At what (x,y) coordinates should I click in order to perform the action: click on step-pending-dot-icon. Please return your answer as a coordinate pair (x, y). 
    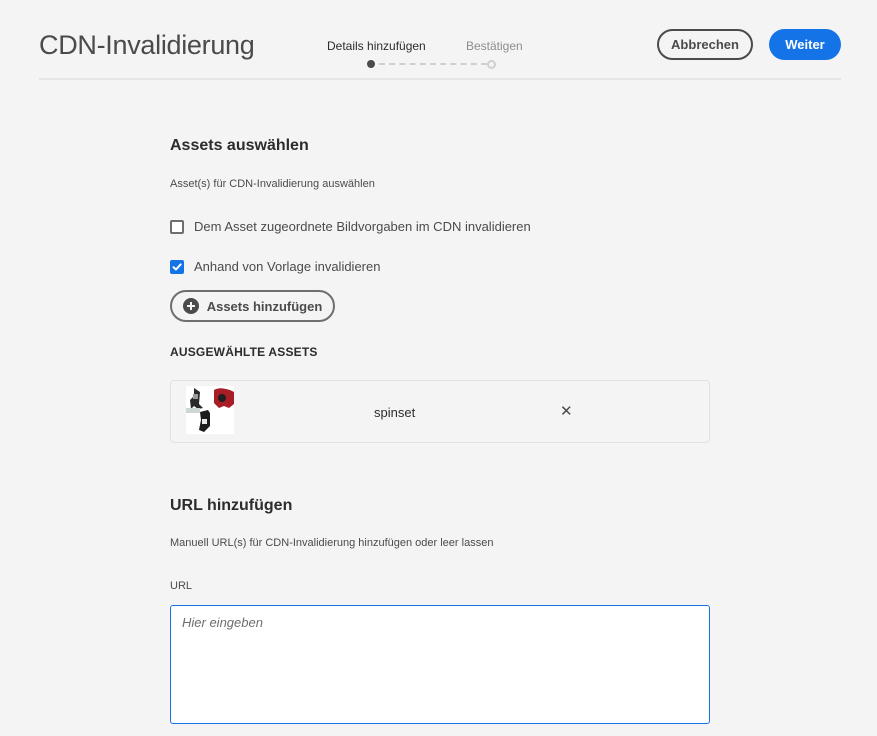
    Looking at the image, I should click on (491, 64).